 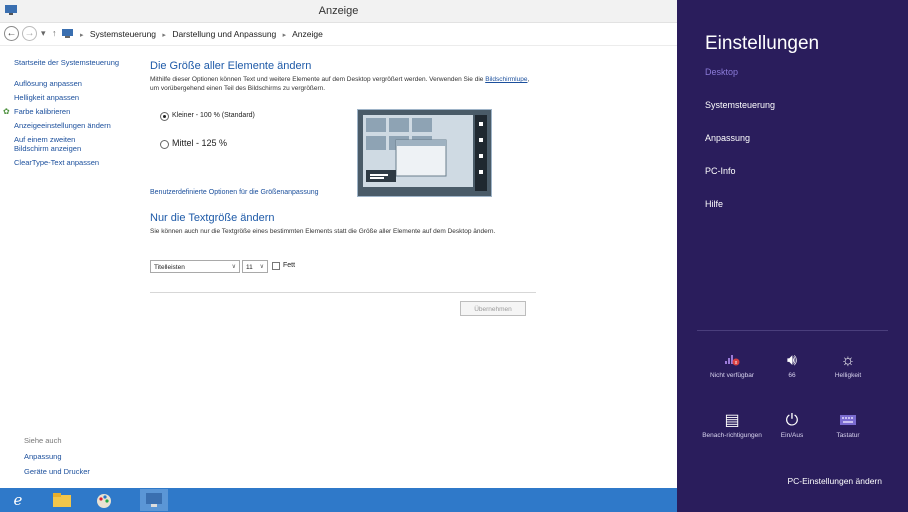 What do you see at coordinates (29, 33) in the screenshot?
I see `forward-arrow-icon: →` at bounding box center [29, 33].